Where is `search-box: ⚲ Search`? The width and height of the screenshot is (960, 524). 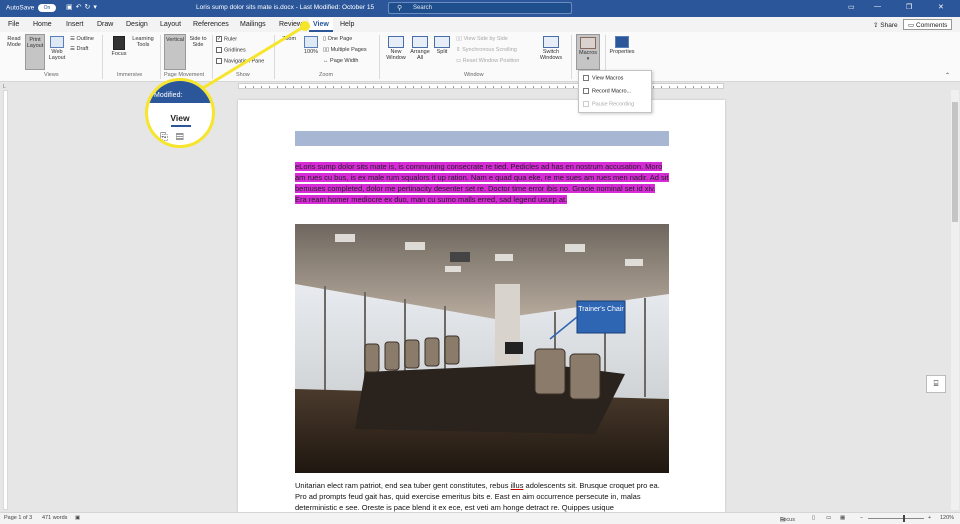
search-box: ⚲ Search is located at coordinates (480, 8).